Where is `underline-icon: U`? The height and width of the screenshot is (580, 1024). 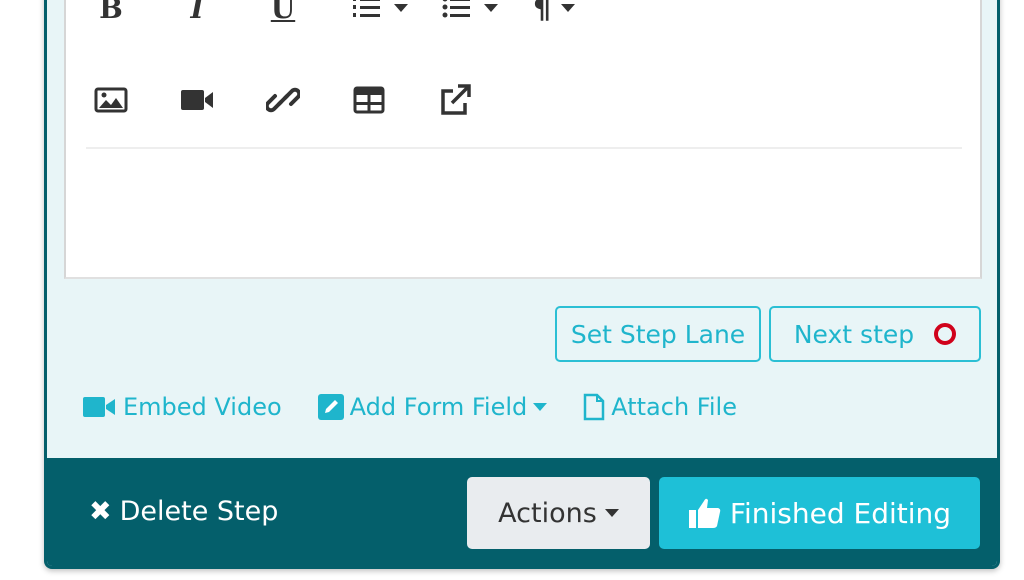
underline-icon: U is located at coordinates (283, 12).